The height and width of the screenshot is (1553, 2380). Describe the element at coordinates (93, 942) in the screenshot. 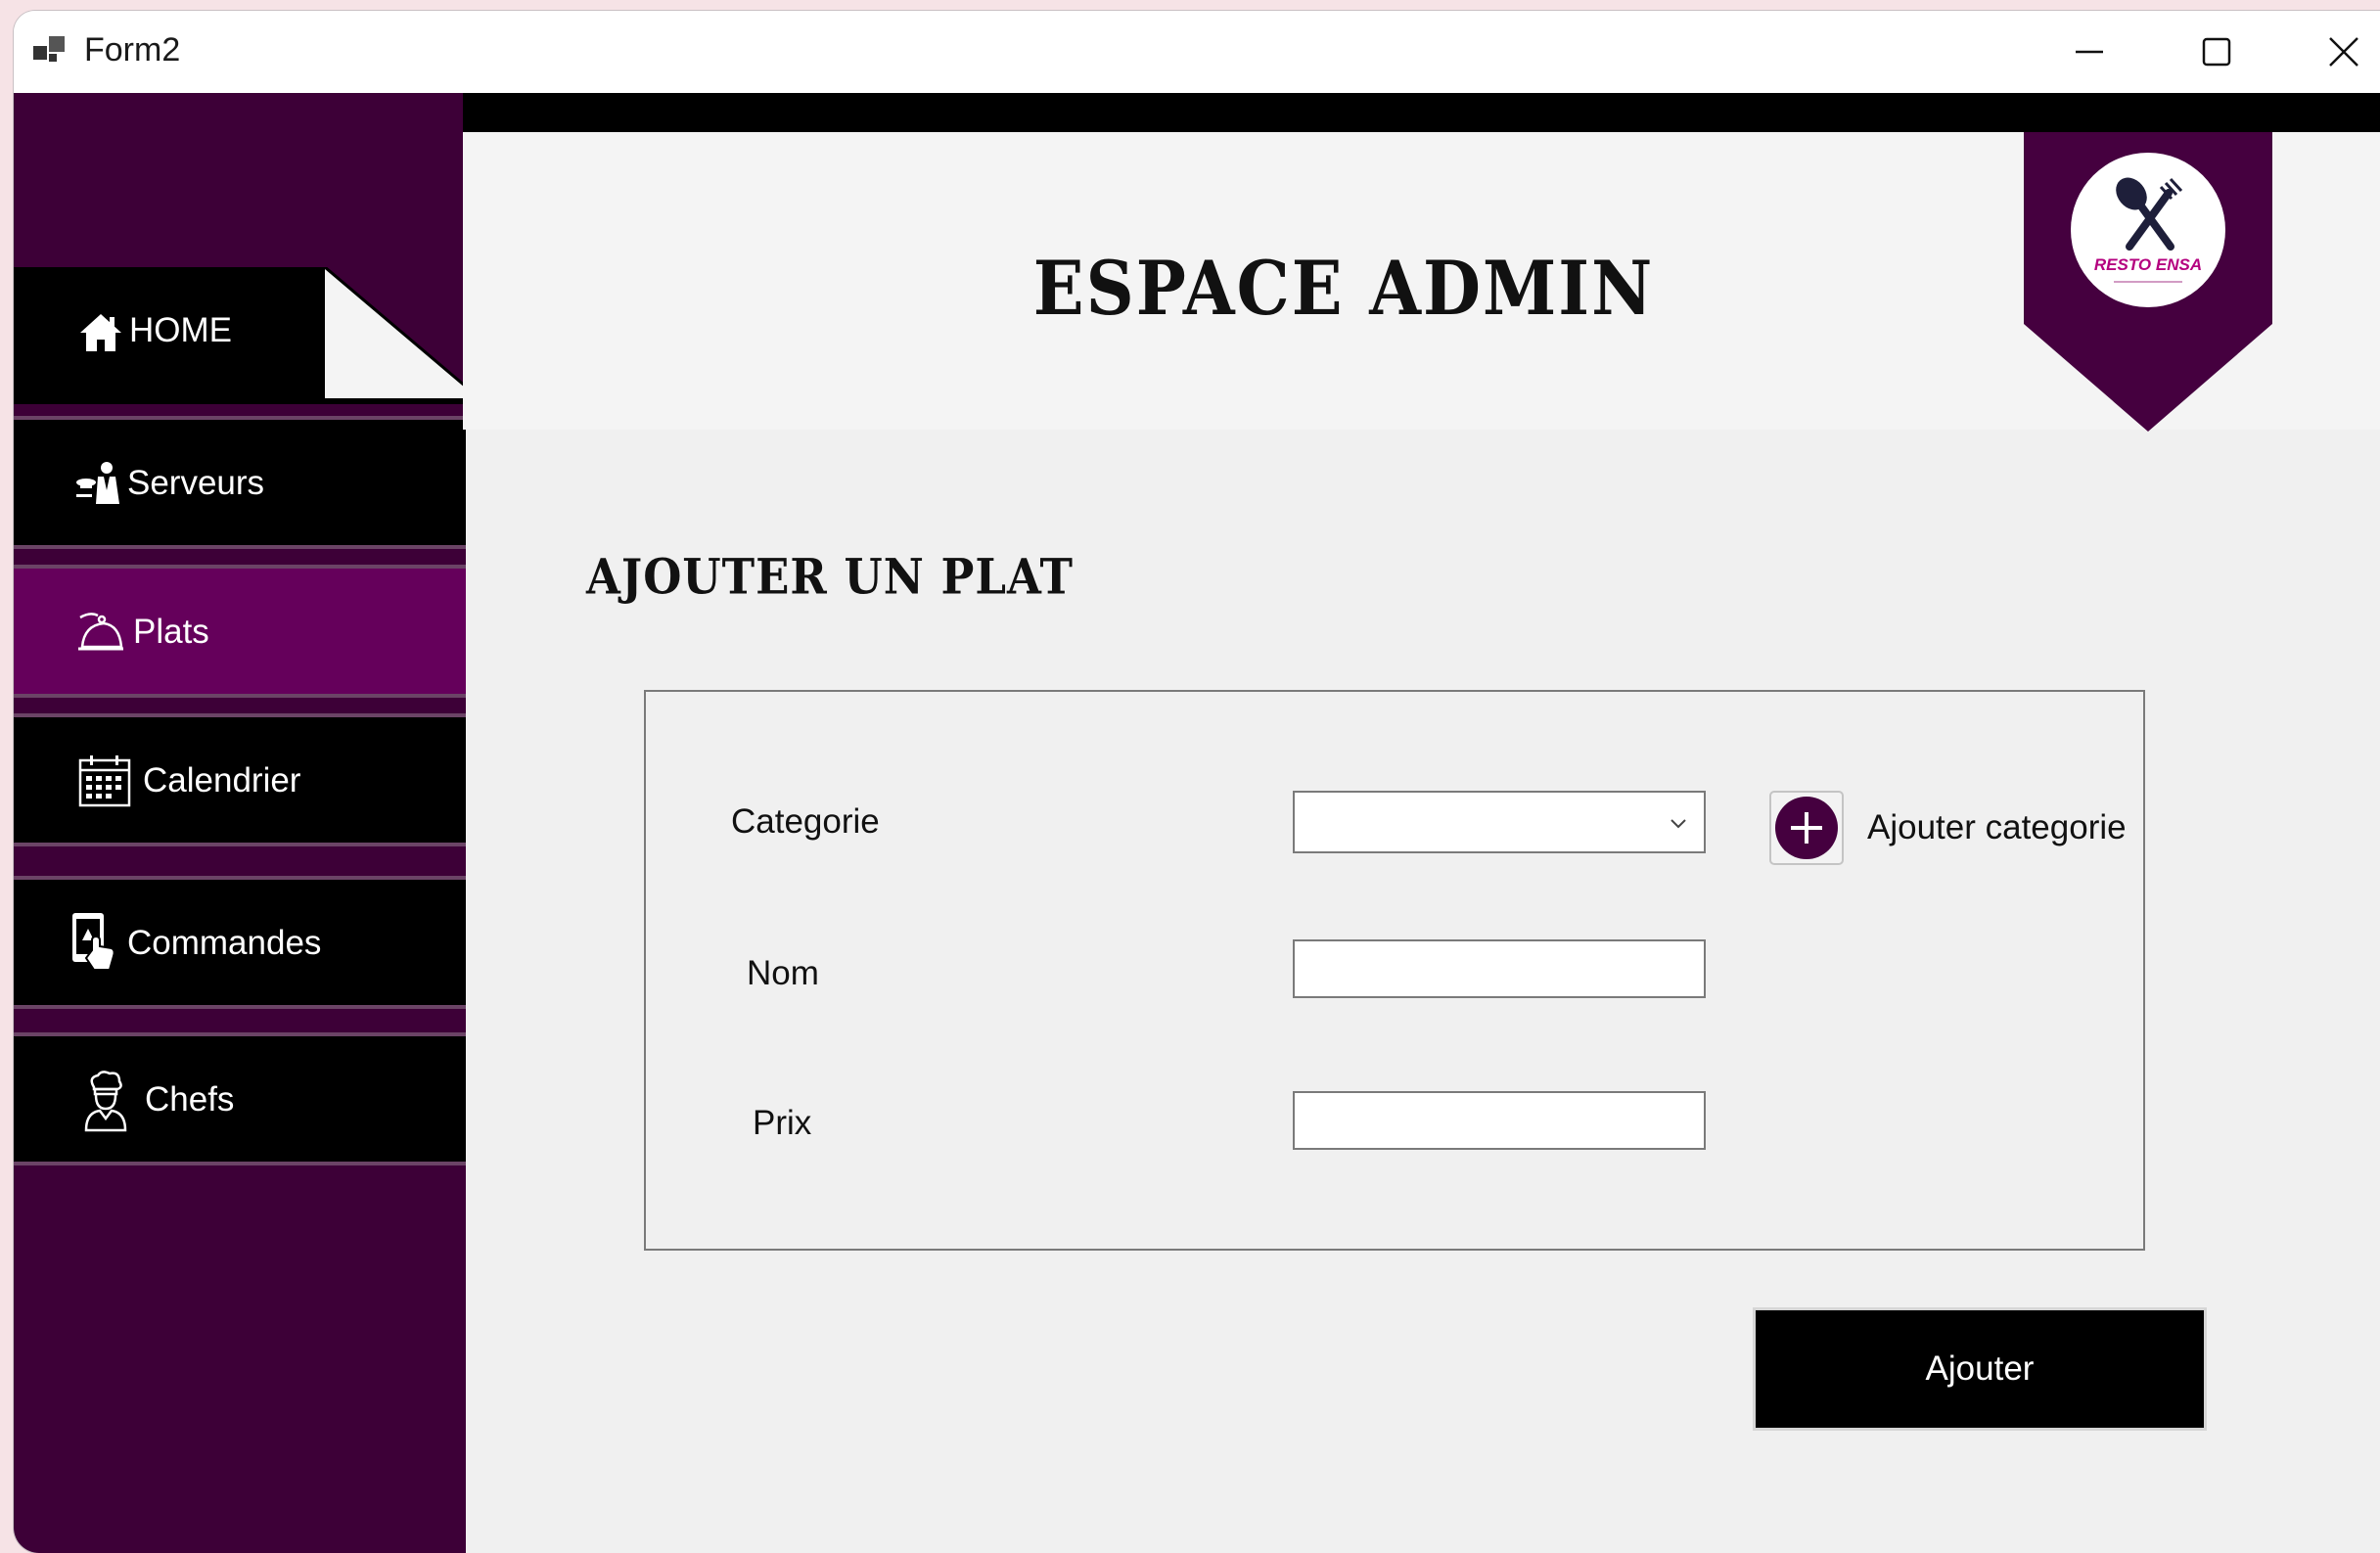

I see `tablet-touch-icon` at that location.